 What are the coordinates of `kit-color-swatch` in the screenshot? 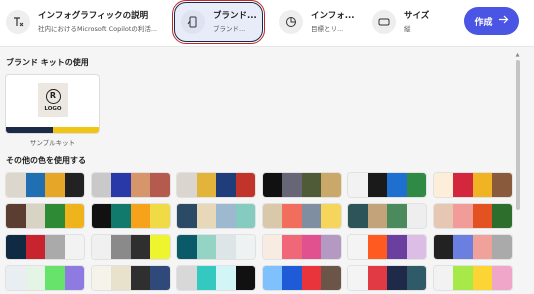 It's located at (18, 130).